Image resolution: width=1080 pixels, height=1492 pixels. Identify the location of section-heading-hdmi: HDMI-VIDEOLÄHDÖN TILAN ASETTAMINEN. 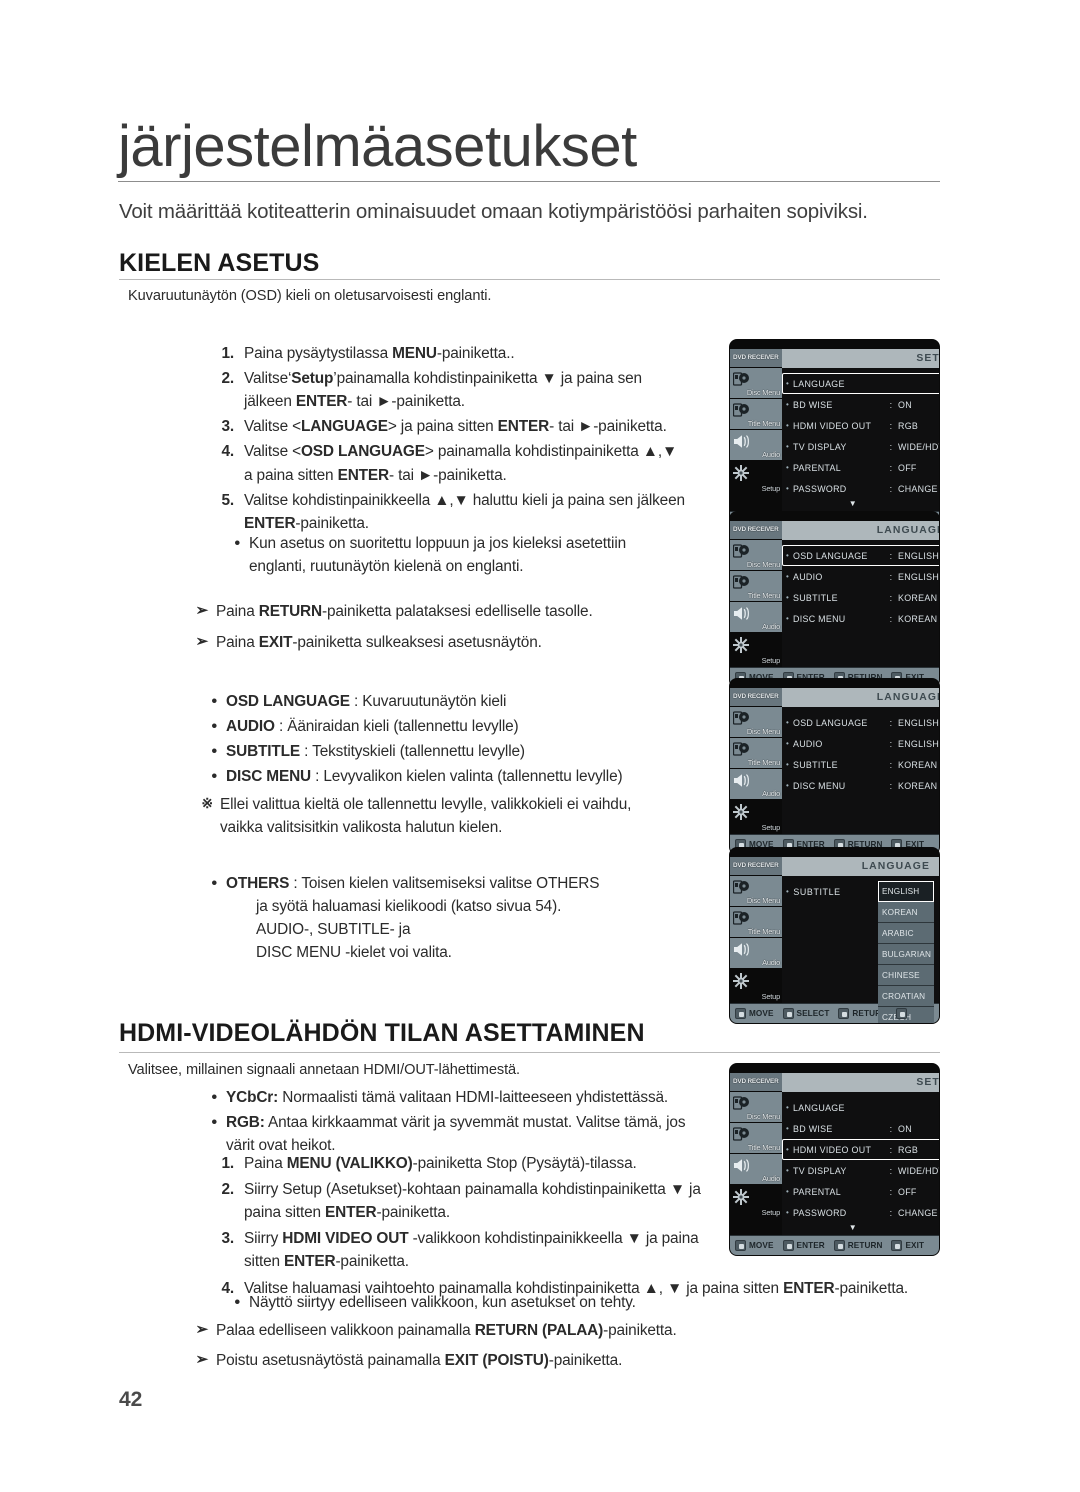
(382, 1033).